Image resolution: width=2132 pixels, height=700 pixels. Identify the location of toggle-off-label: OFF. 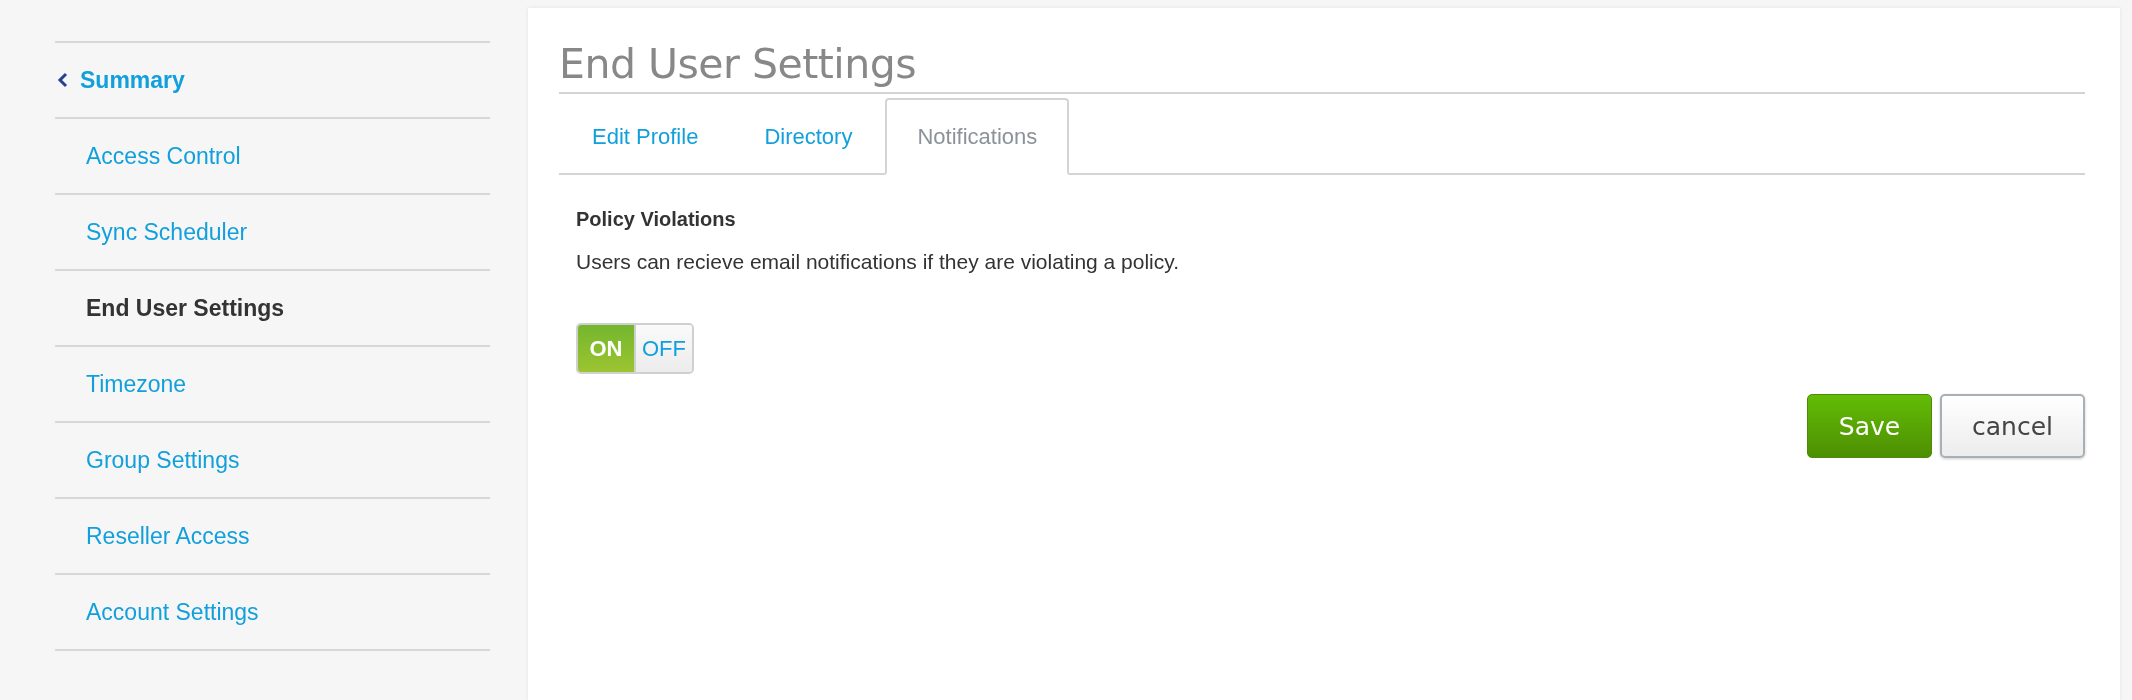
(663, 348).